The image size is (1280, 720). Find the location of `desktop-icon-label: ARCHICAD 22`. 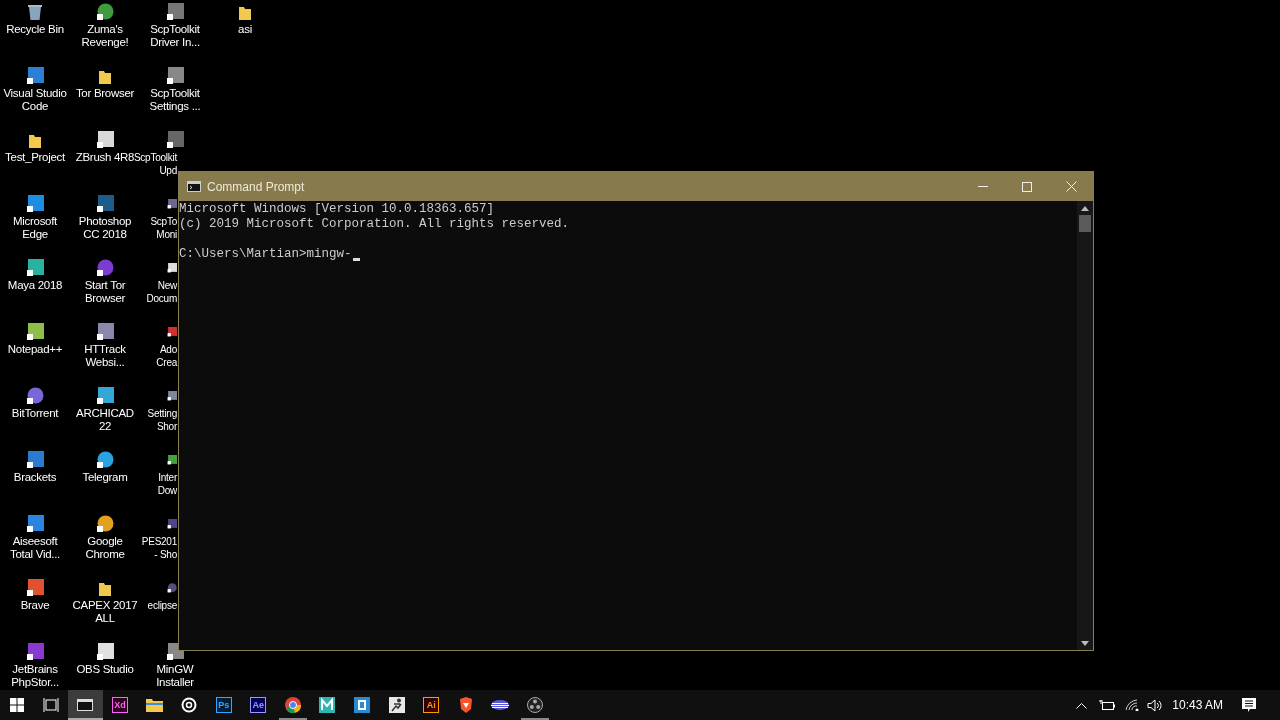

desktop-icon-label: ARCHICAD 22 is located at coordinates (105, 420).